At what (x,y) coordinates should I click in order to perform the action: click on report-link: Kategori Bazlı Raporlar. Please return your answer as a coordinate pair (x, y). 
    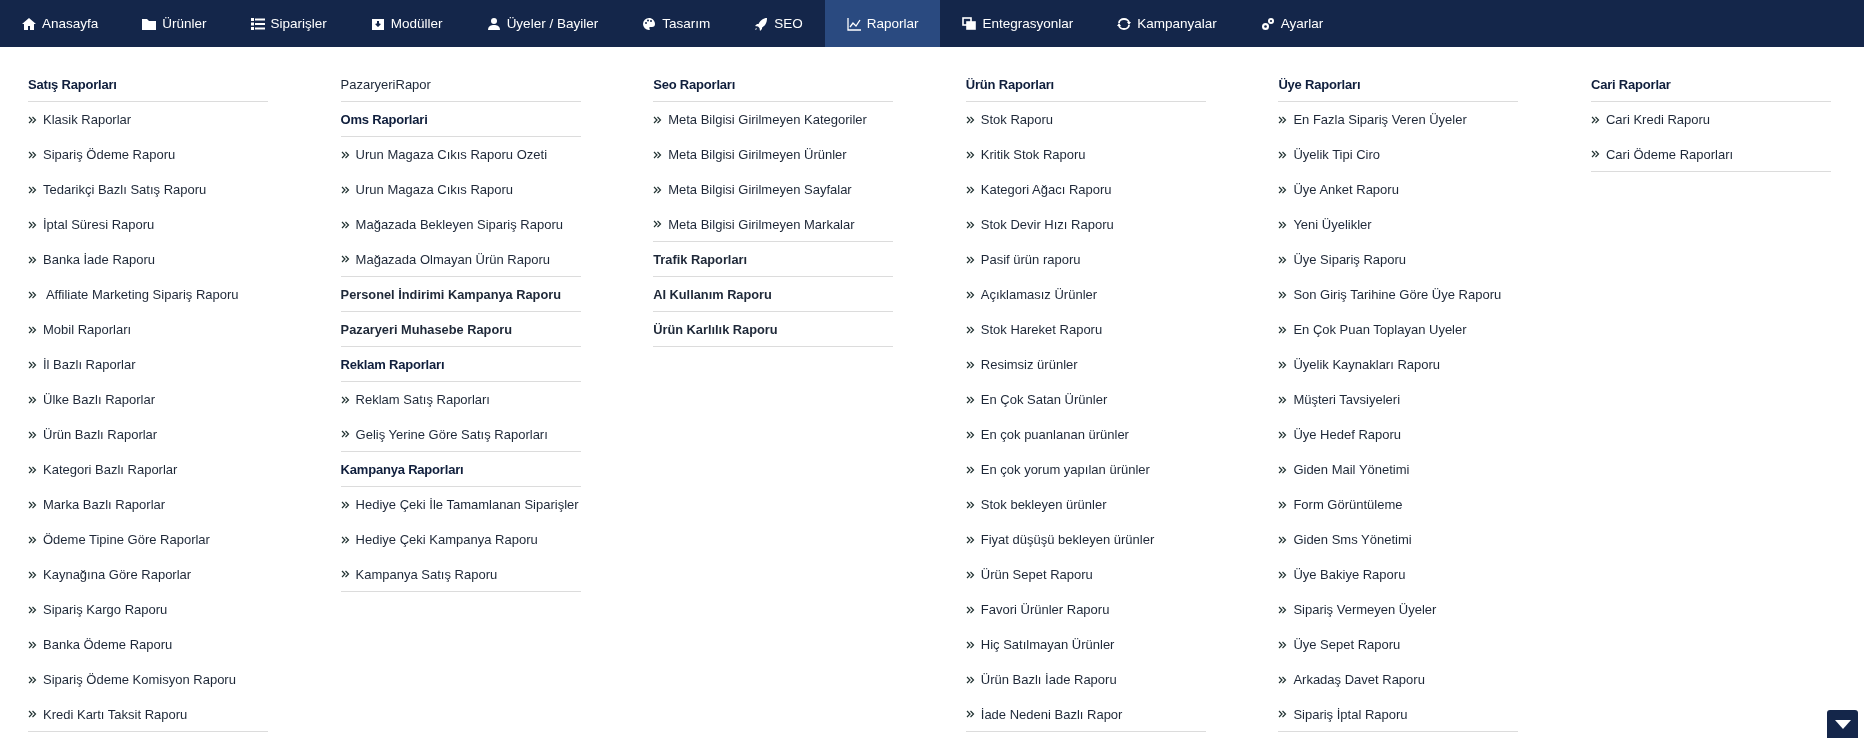
    Looking at the image, I should click on (148, 469).